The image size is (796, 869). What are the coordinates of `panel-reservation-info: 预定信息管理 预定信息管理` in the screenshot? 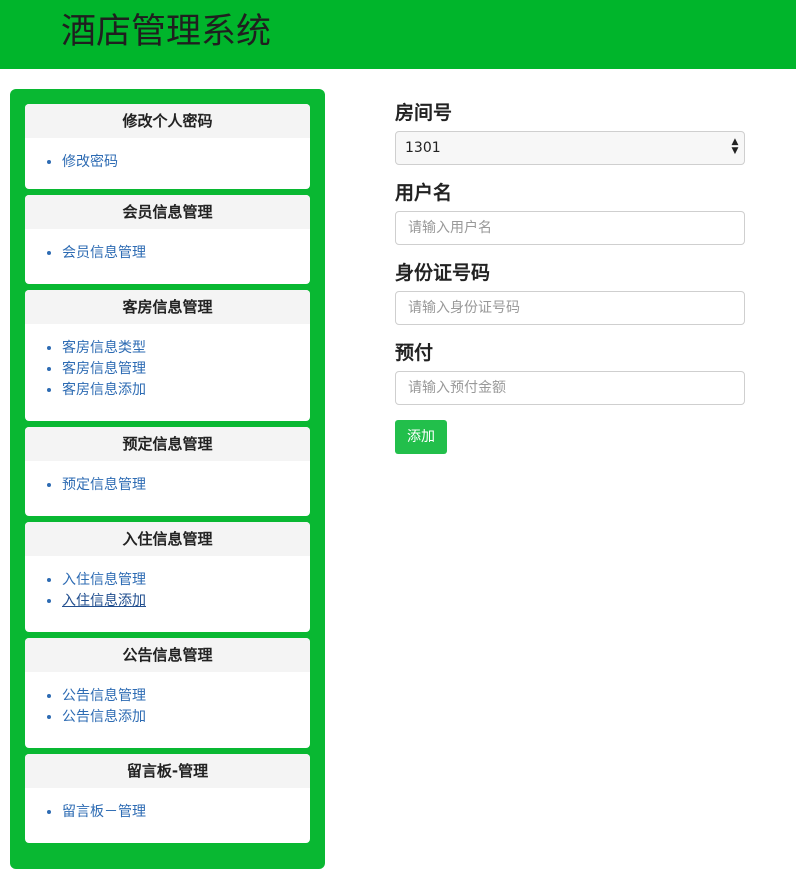 It's located at (167, 471).